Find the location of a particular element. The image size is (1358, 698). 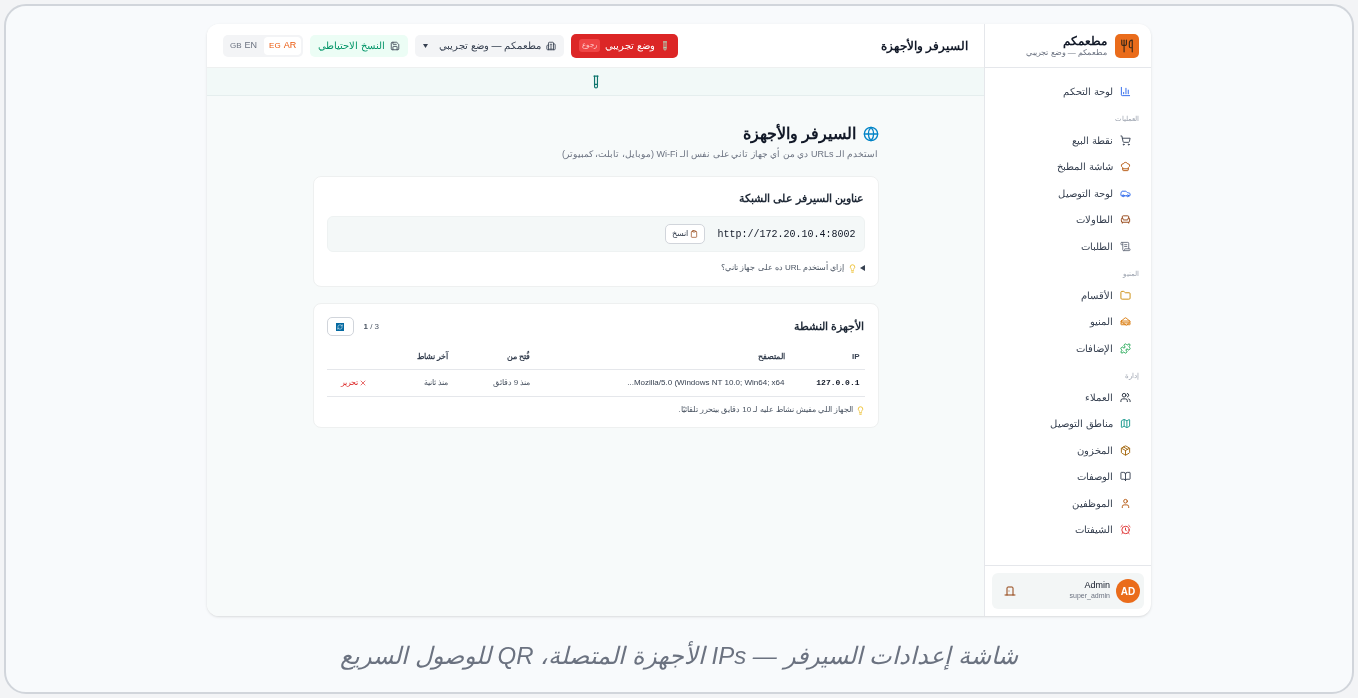

box-icon is located at coordinates (1125, 450).